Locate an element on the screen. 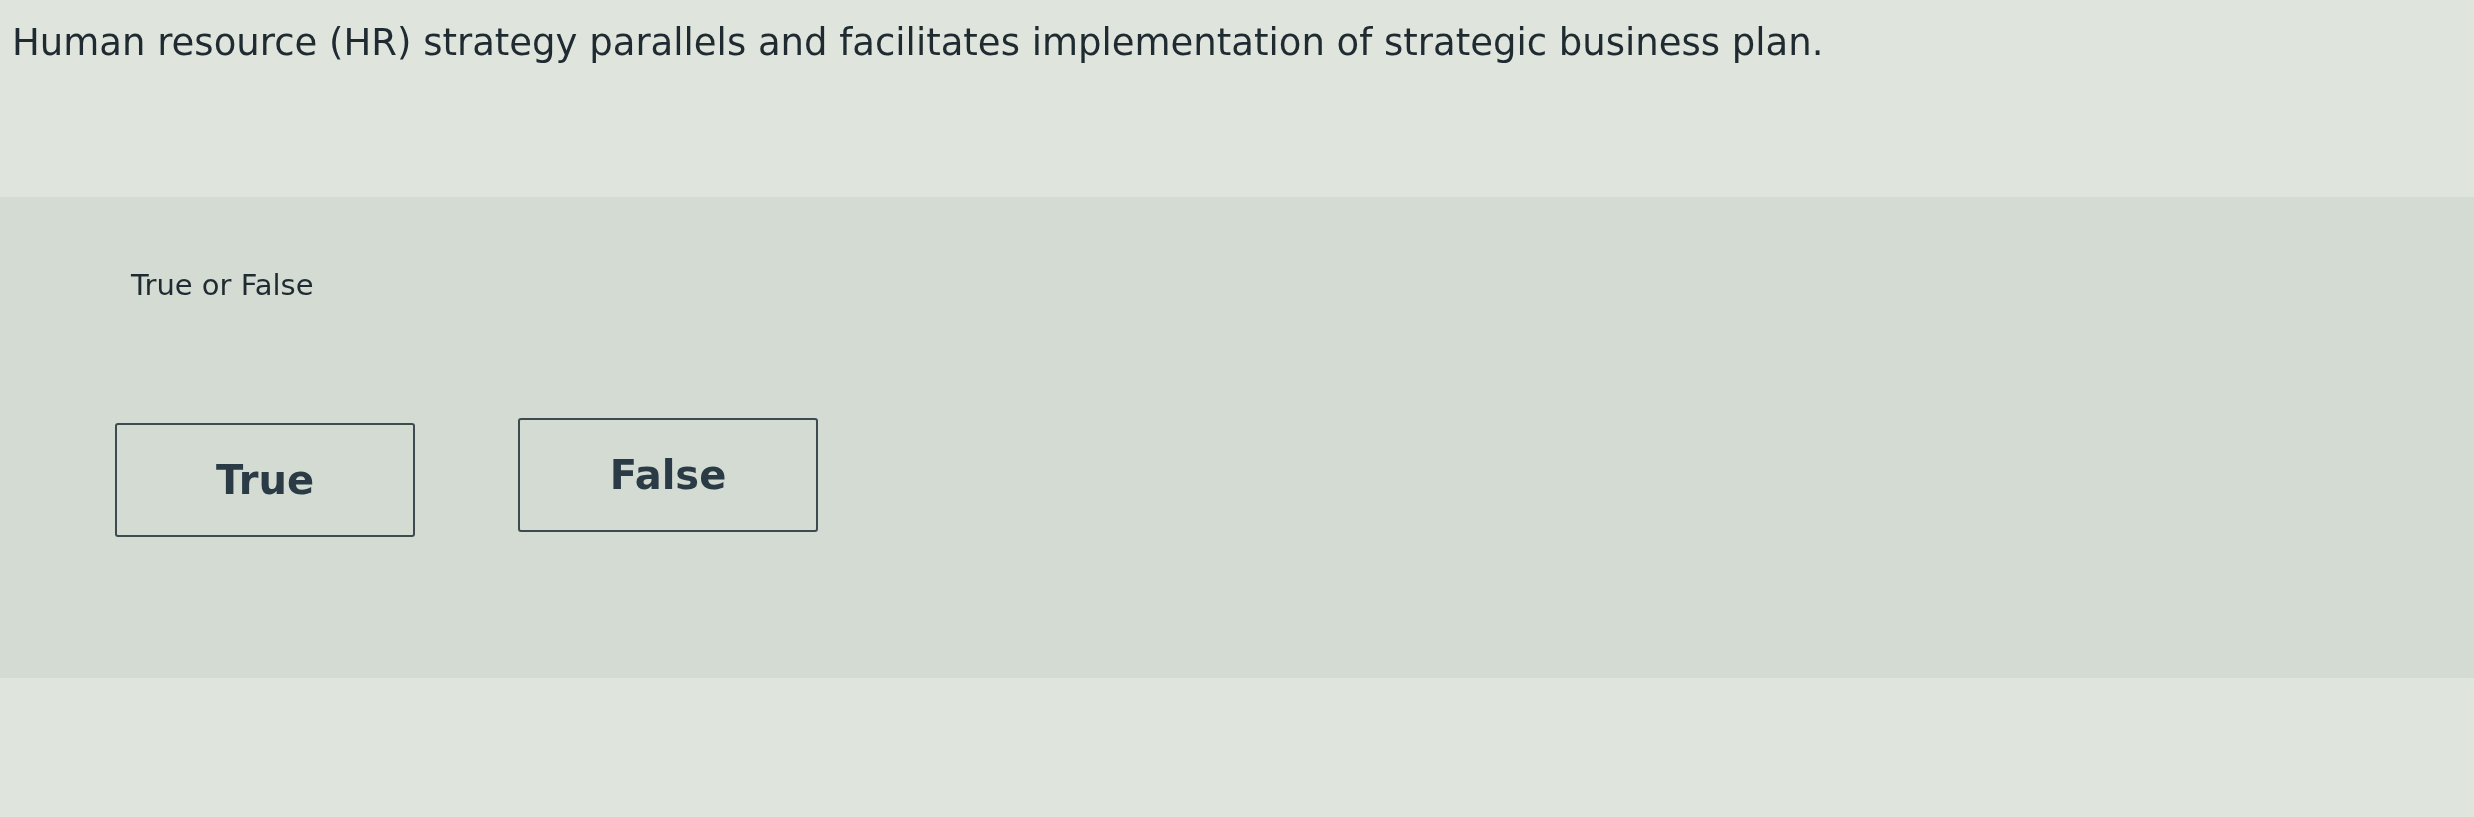  prompt-text: True or False is located at coordinates (222, 285).